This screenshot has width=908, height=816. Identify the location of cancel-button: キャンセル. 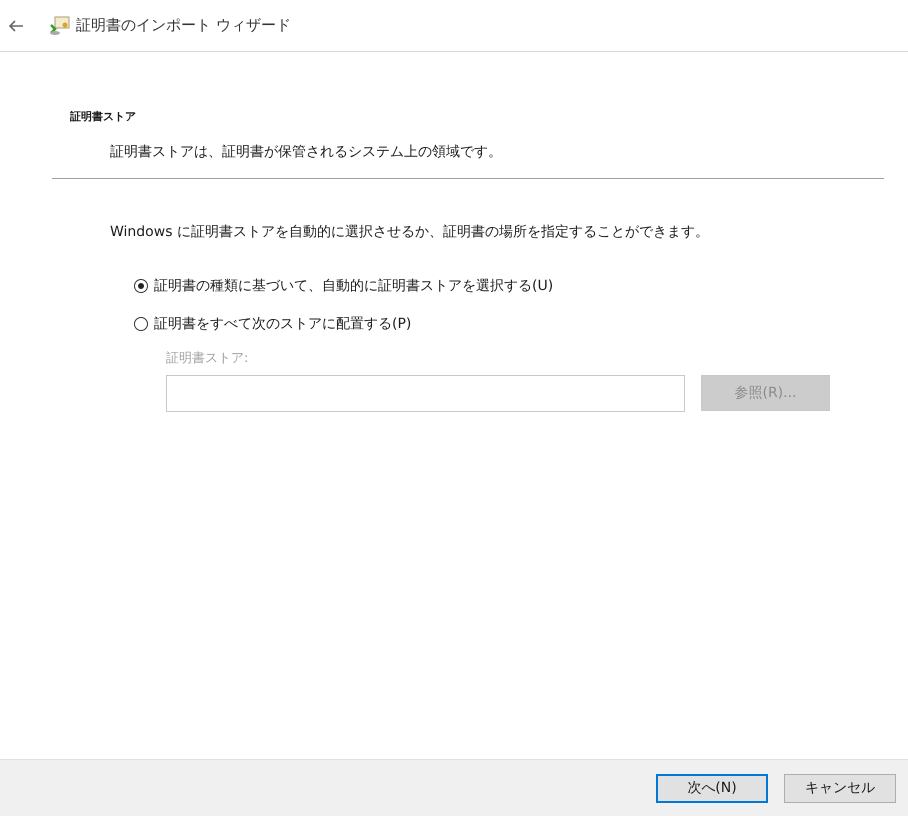
(840, 788).